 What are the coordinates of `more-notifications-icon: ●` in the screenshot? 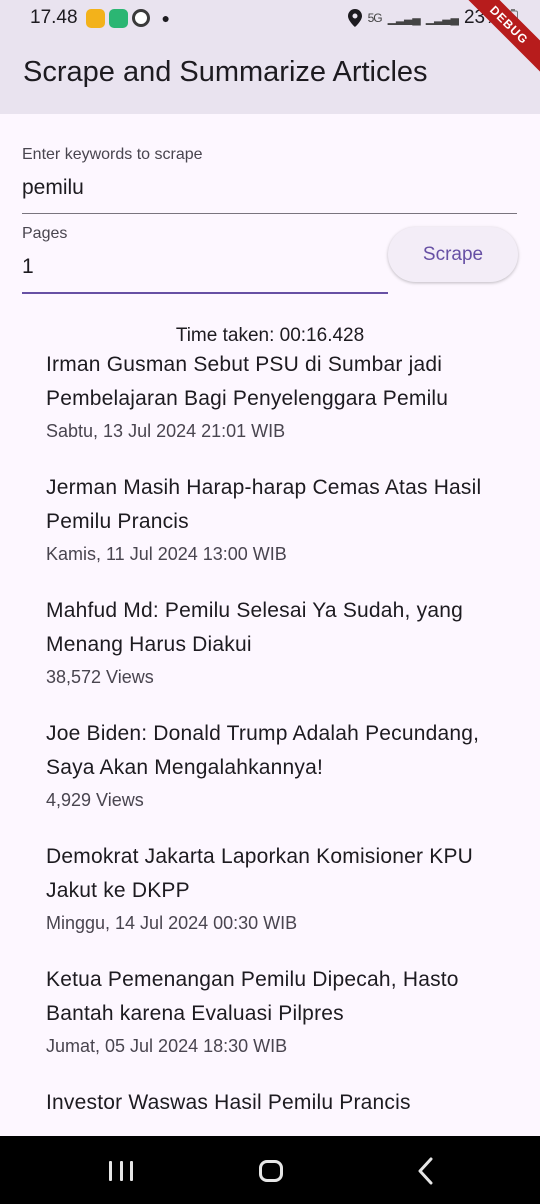 It's located at (166, 18).